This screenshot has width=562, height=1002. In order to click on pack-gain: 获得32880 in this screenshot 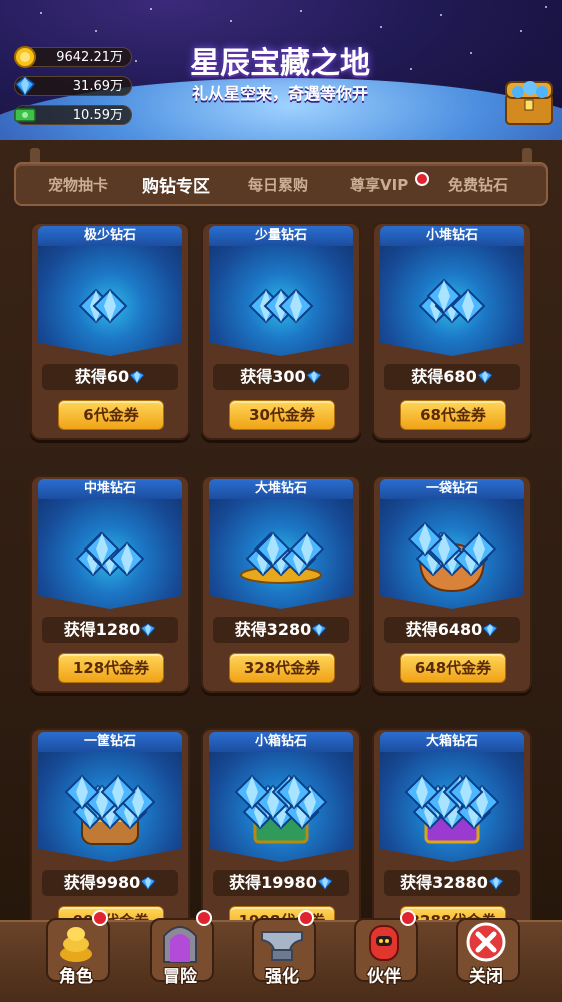, I will do `click(452, 883)`.